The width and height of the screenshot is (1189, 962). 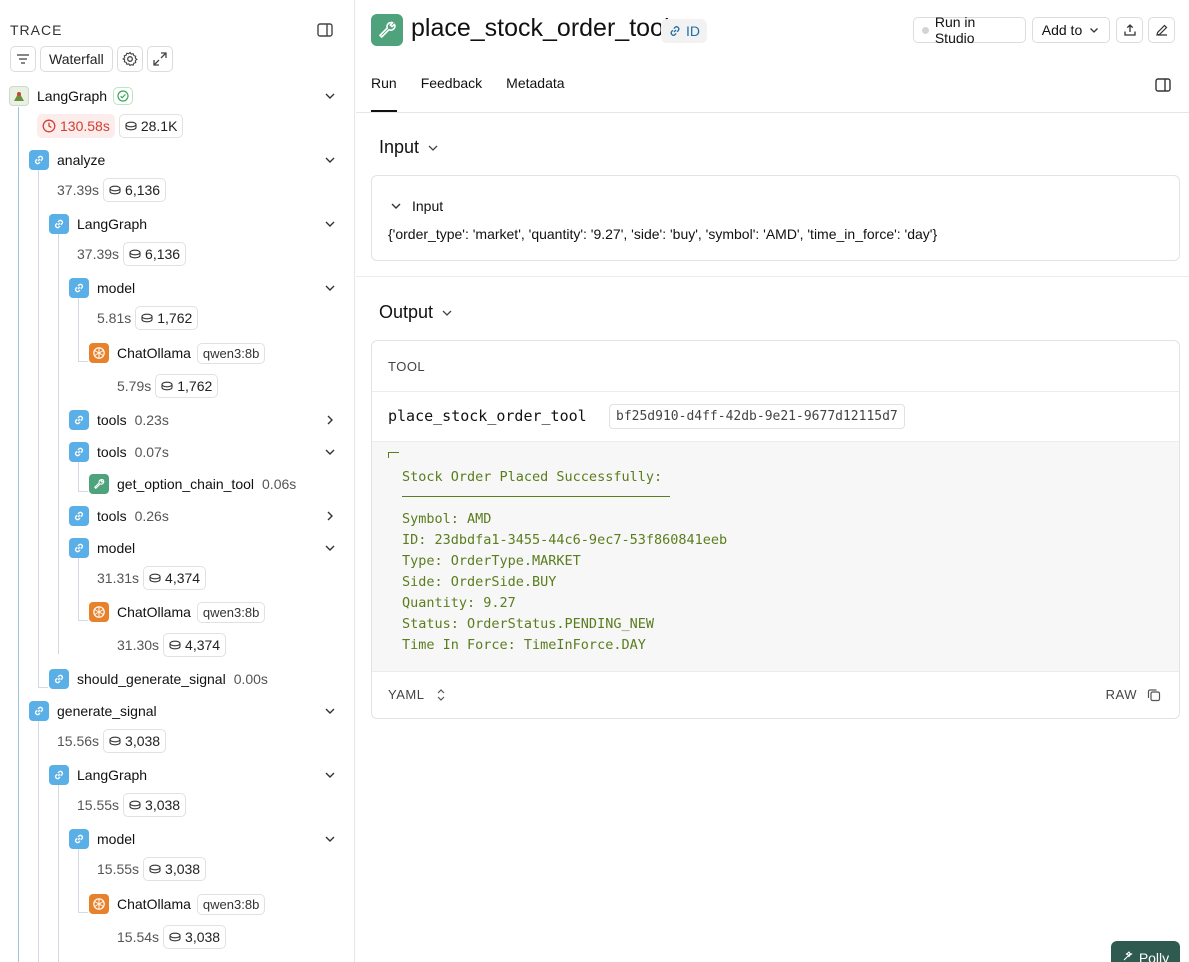 I want to click on token-badge: 4,374, so click(x=175, y=578).